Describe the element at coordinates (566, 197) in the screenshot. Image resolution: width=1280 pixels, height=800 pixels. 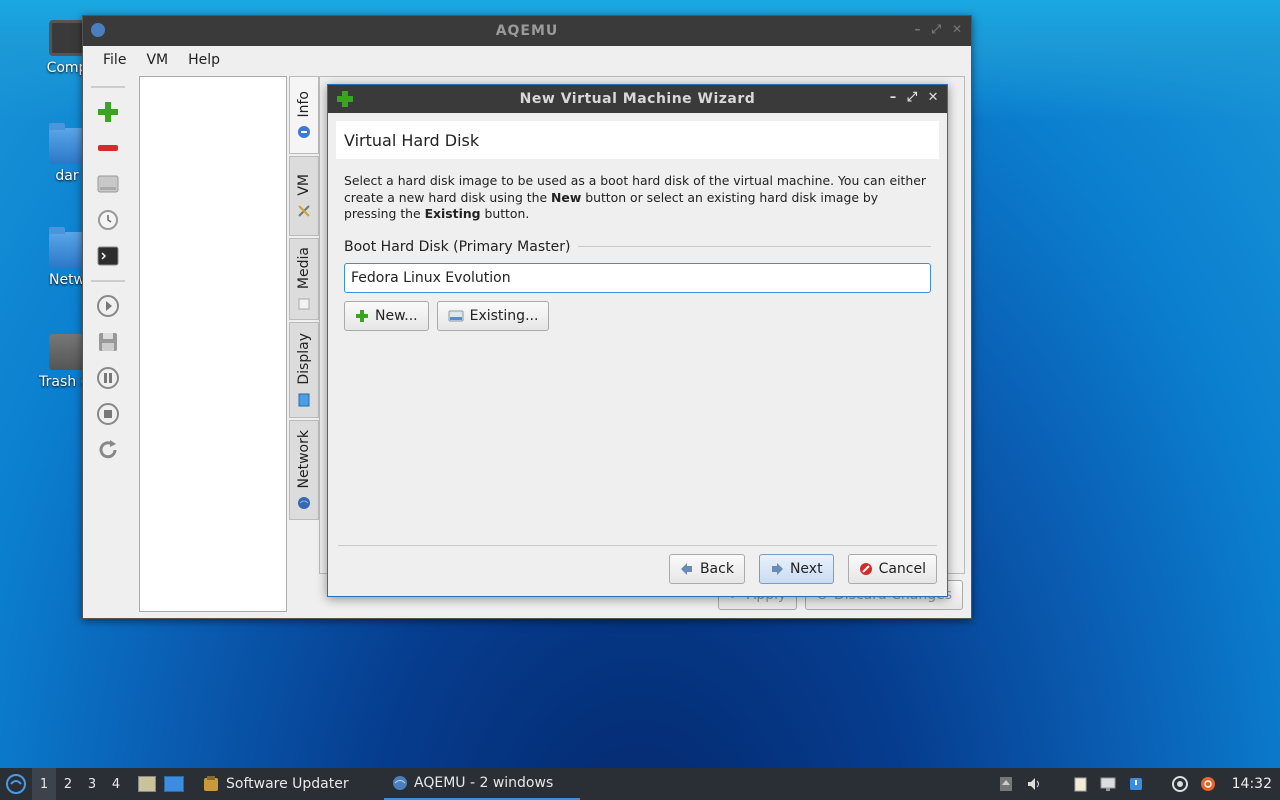
I see `desc-bold: New` at that location.